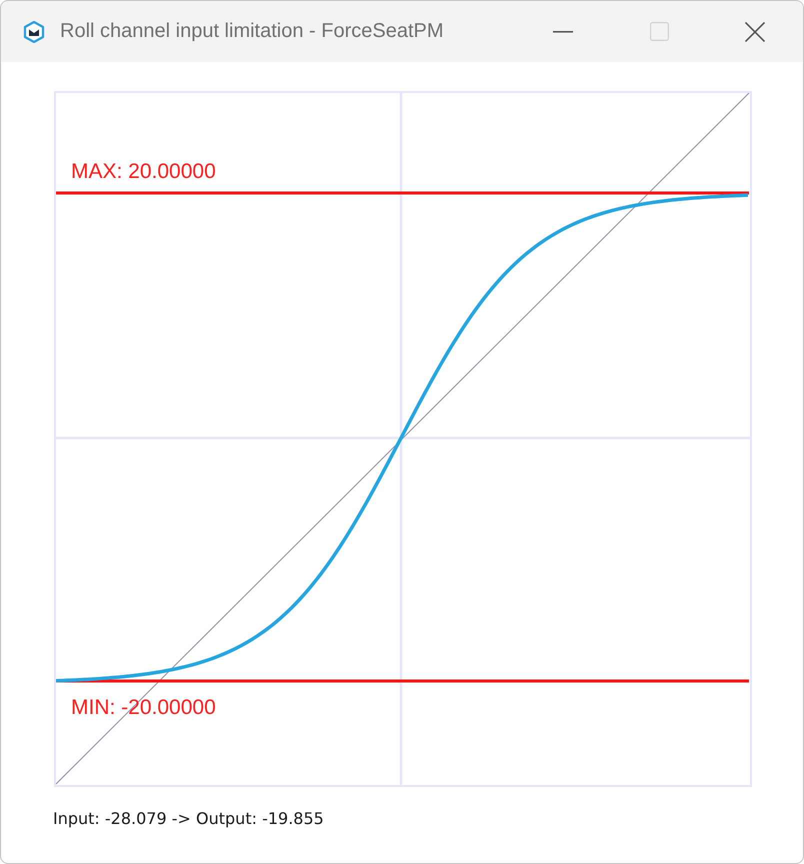  I want to click on app-icon, so click(34, 31).